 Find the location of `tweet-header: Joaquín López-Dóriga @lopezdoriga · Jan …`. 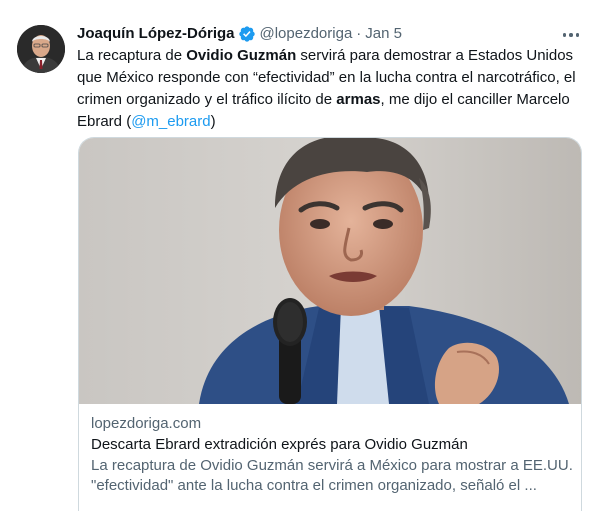

tweet-header: Joaquín López-Dóriga @lopezdoriga · Jan … is located at coordinates (239, 34).